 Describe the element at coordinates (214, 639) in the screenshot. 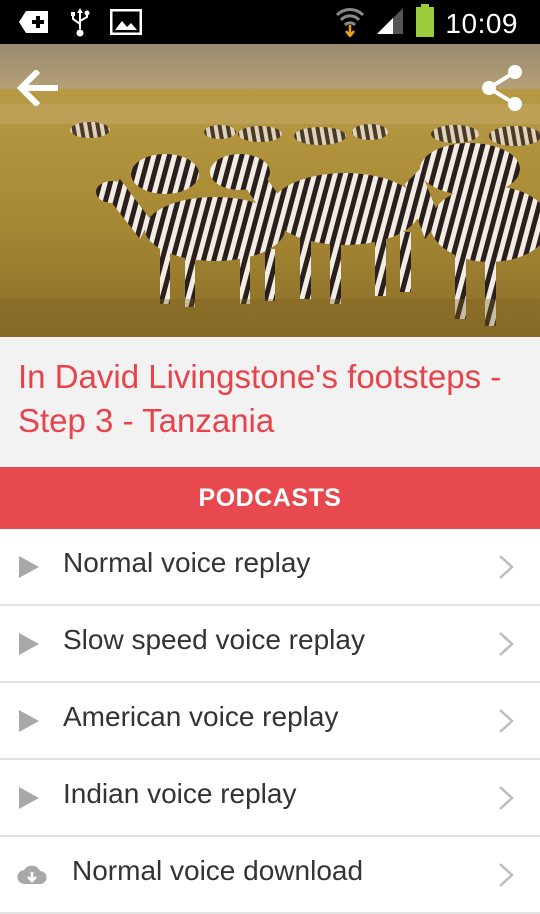

I see `list-item-label: Slow speed voice replay` at that location.